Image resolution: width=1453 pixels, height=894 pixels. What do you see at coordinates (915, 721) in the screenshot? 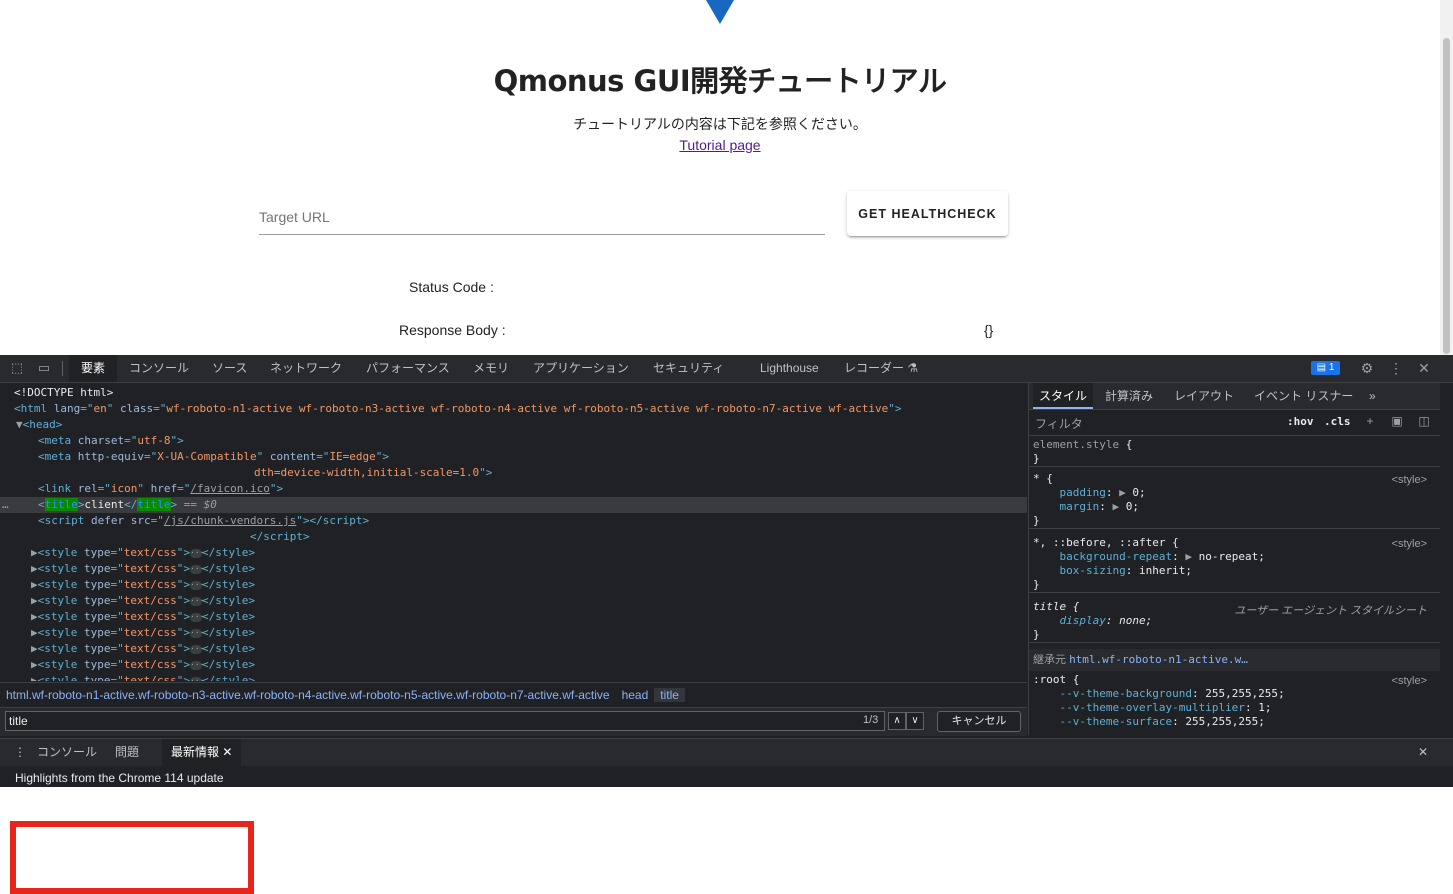
I see `search-next-icon: ∨` at bounding box center [915, 721].